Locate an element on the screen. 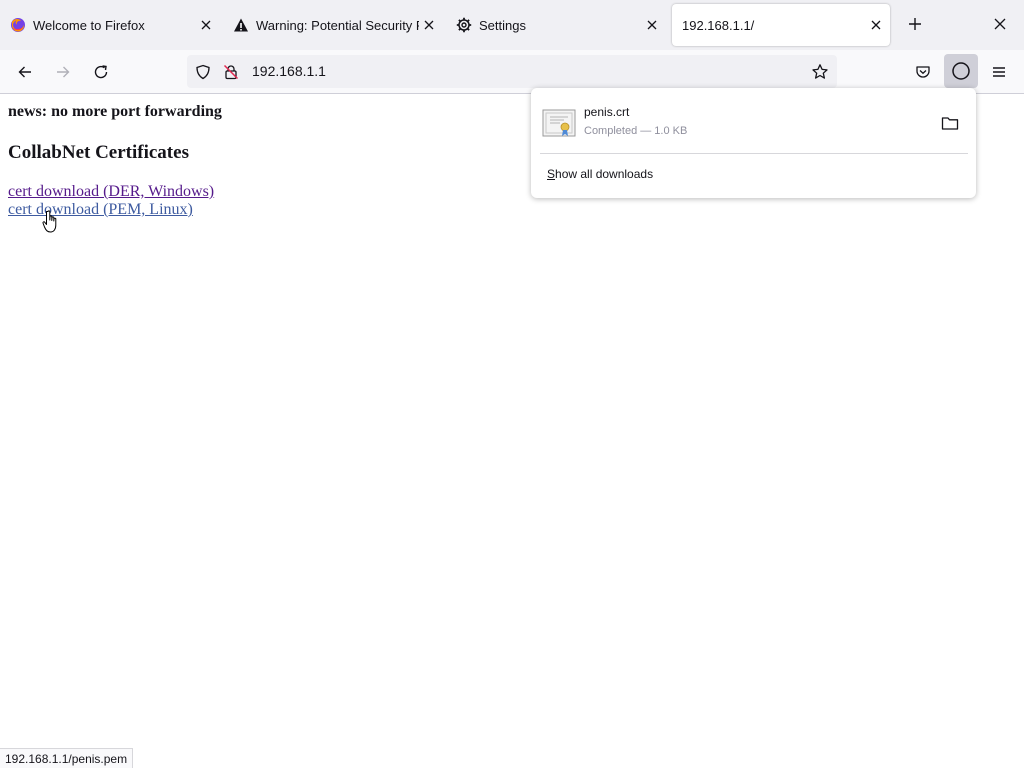 The width and height of the screenshot is (1024, 769). cert-download-pem-linux-link: cert download (PEM, Linux) is located at coordinates (100, 210).